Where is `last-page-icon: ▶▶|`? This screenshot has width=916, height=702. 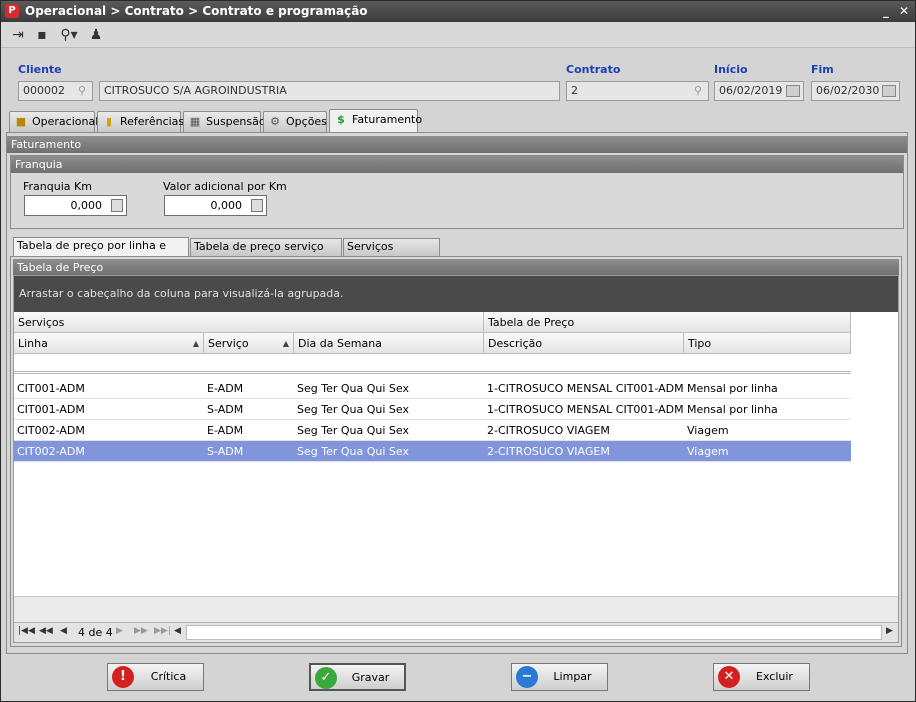 last-page-icon: ▶▶| is located at coordinates (162, 631).